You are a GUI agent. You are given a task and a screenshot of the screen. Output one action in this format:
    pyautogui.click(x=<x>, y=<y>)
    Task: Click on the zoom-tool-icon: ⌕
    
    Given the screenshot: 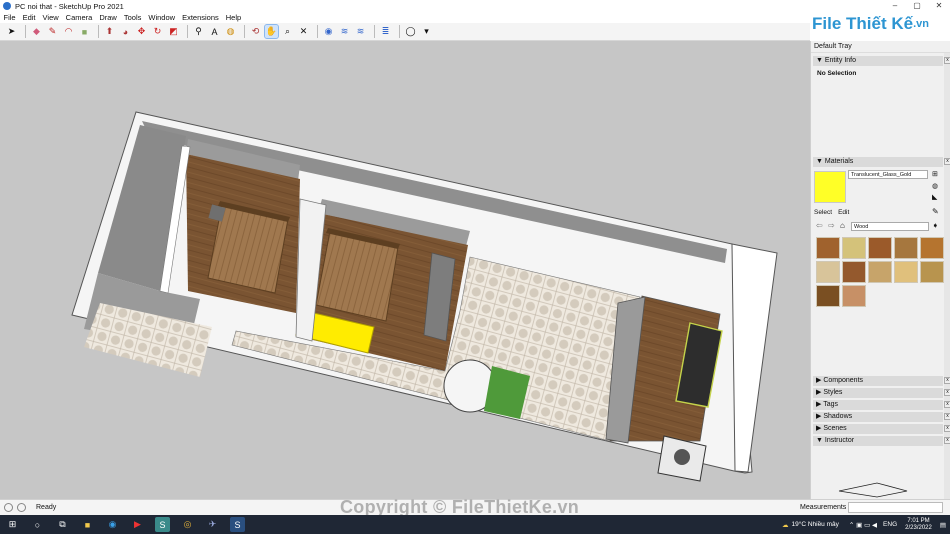 What is the action you would take?
    pyautogui.click(x=287, y=31)
    